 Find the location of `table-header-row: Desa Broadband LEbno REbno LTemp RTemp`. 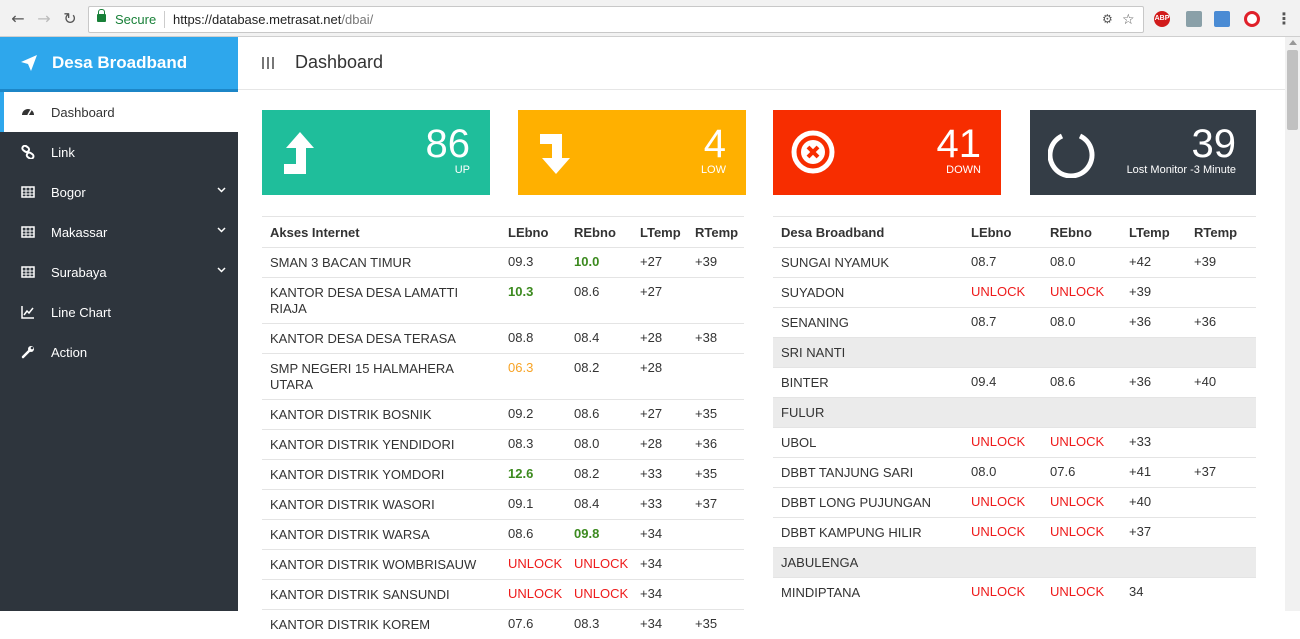

table-header-row: Desa Broadband LEbno REbno LTemp RTemp is located at coordinates (1014, 232).